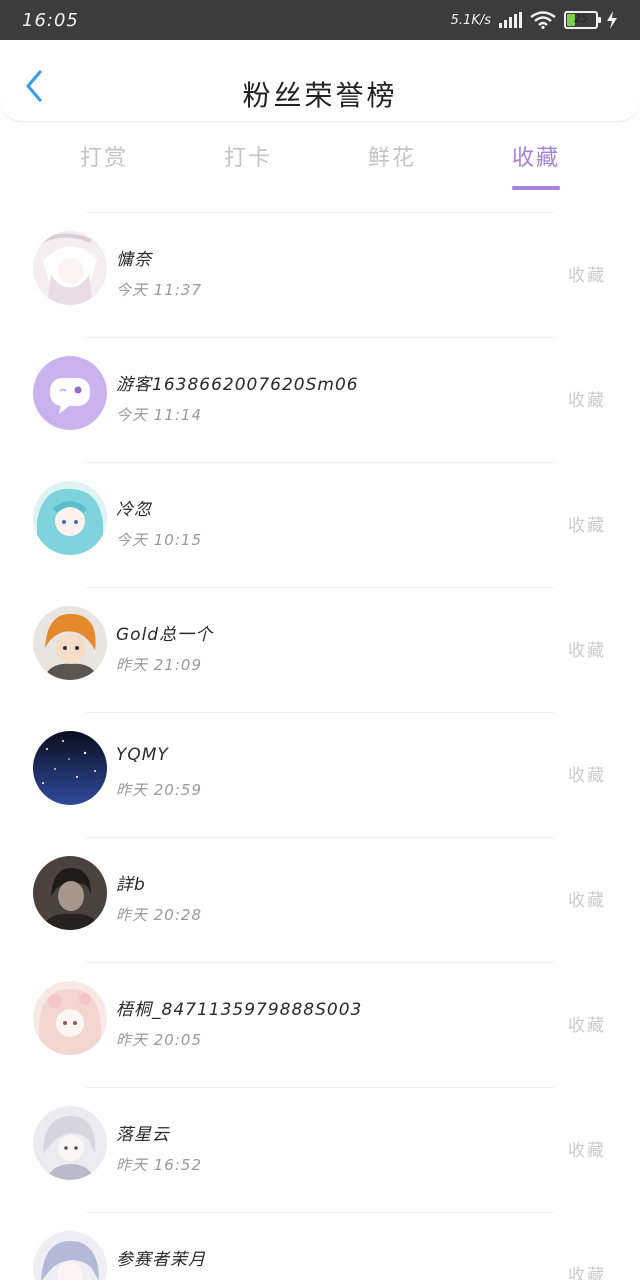 The width and height of the screenshot is (640, 1280). I want to click on fan-time: 今天 11:37, so click(159, 290).